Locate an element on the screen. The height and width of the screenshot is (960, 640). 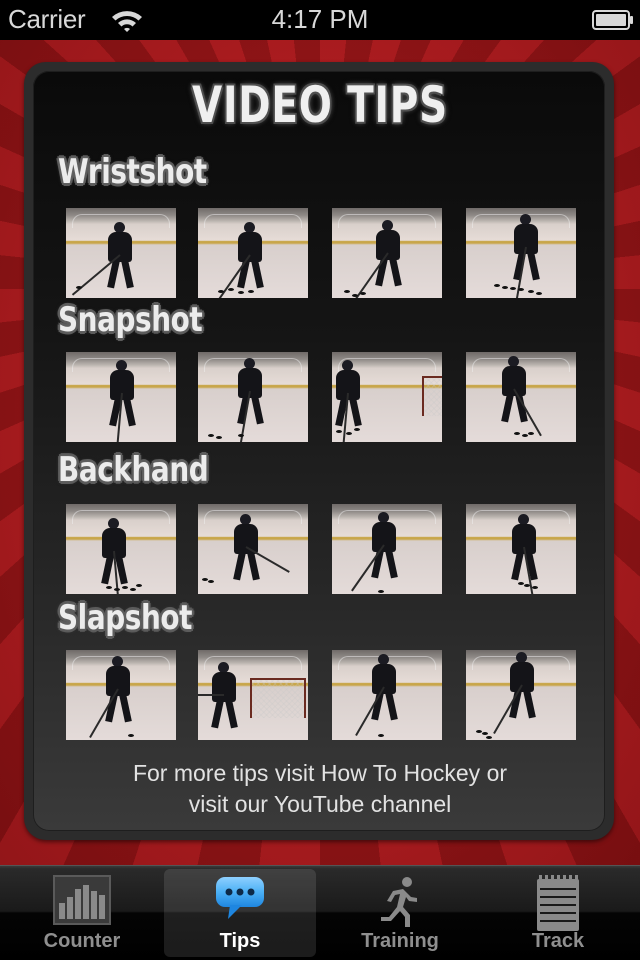
tab-training: Training is located at coordinates (400, 913).